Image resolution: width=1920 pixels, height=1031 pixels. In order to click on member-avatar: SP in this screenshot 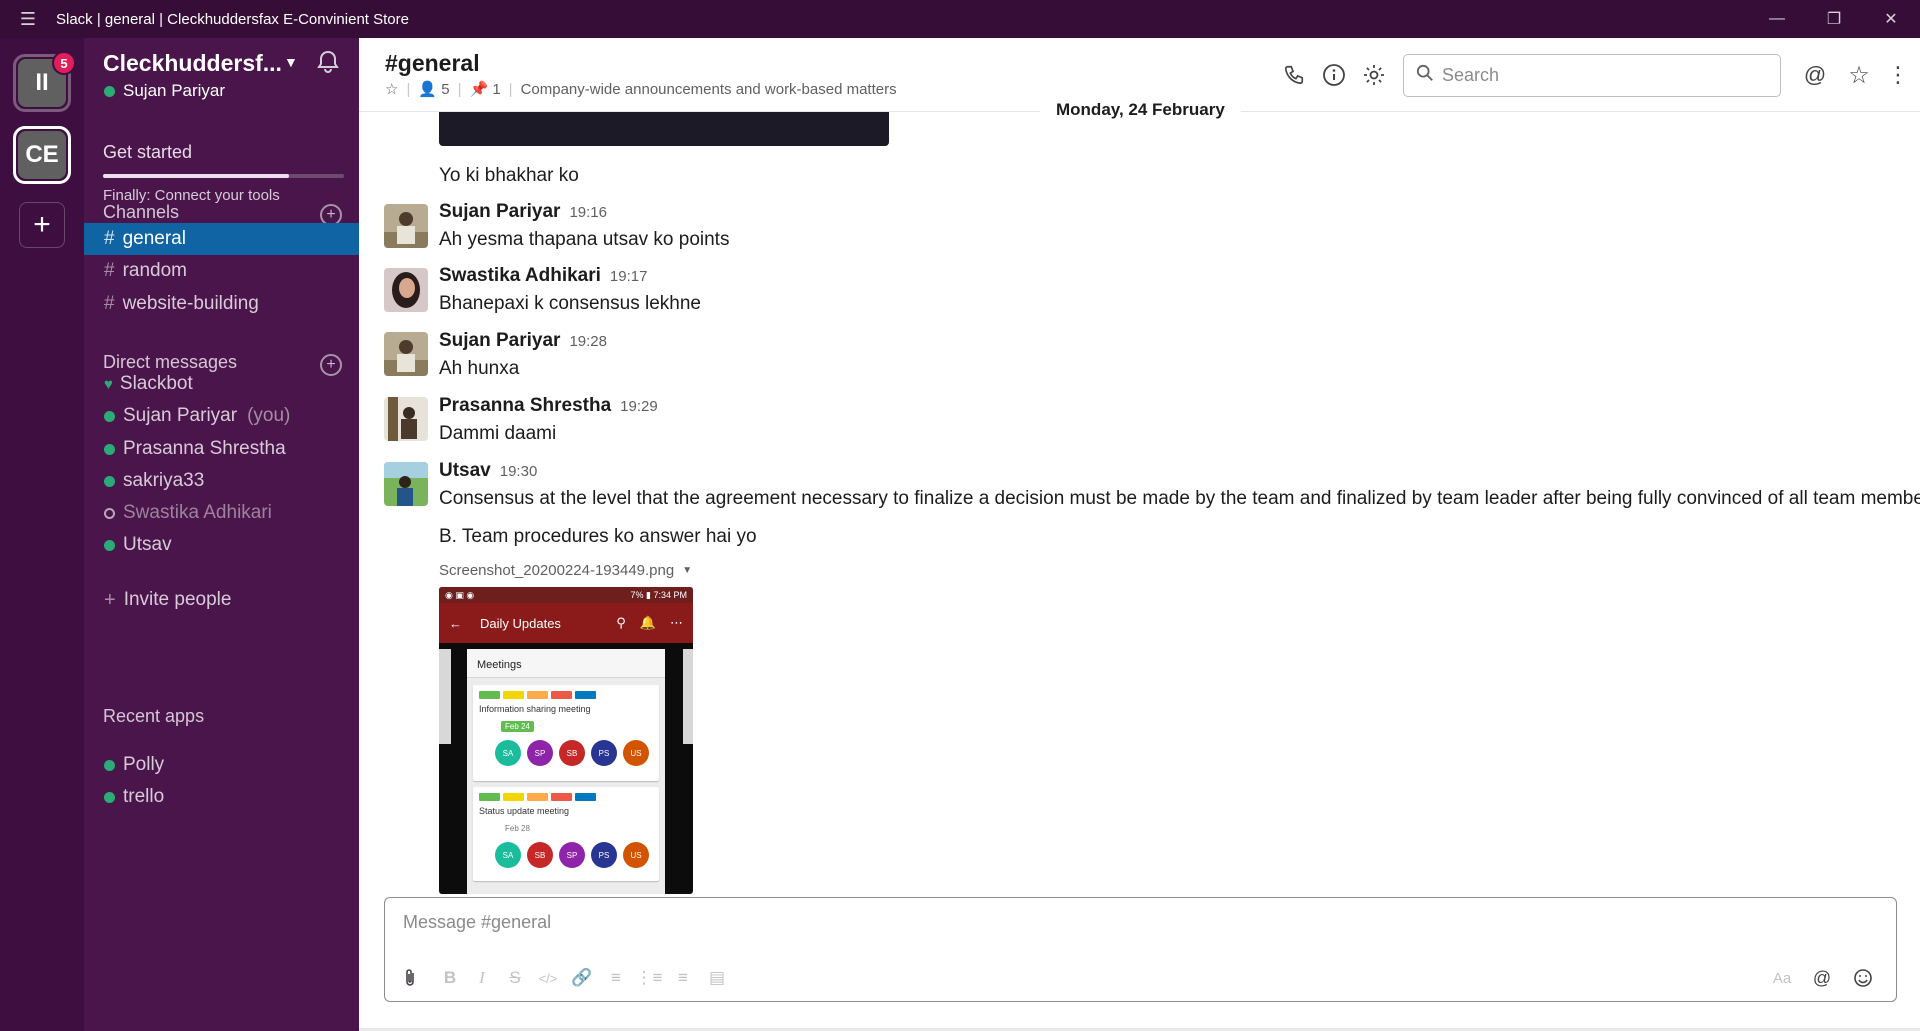, I will do `click(572, 855)`.